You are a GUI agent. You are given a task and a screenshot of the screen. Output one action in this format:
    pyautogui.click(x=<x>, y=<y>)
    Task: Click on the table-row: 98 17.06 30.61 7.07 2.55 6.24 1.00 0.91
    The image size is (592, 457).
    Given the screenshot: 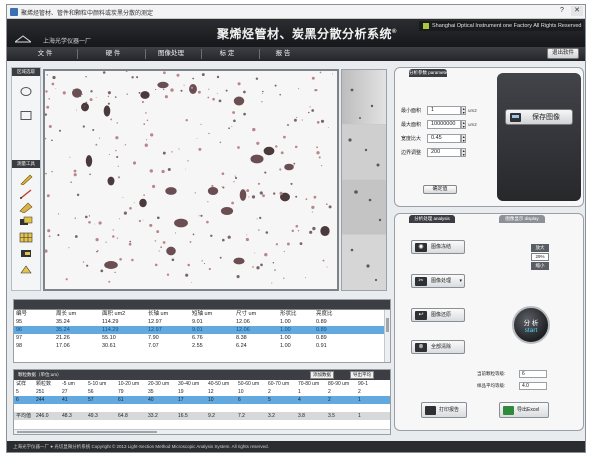 What is the action you would take?
    pyautogui.click(x=200, y=346)
    